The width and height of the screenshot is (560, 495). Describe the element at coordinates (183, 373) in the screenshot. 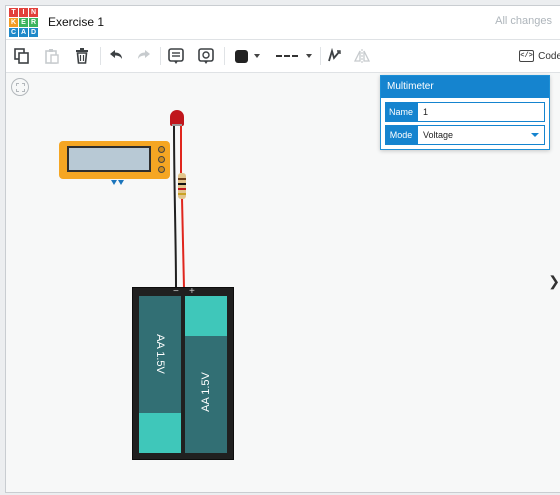

I see `battery-pack: − + AA 1.5V AA 1.5V` at that location.